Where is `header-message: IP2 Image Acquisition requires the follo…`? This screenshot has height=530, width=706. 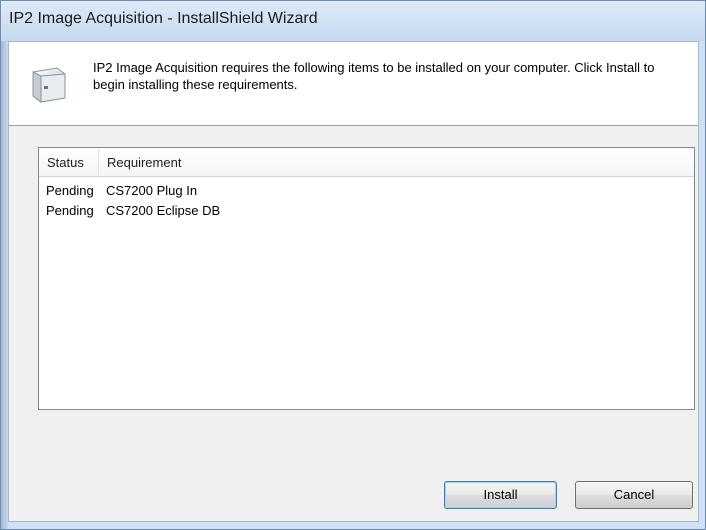 header-message: IP2 Image Acquisition requires the follo… is located at coordinates (374, 76).